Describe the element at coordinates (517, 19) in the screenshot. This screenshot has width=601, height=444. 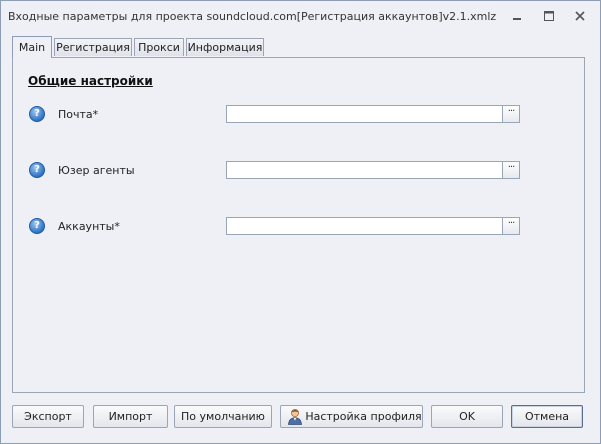
I see `minimize-icon` at that location.